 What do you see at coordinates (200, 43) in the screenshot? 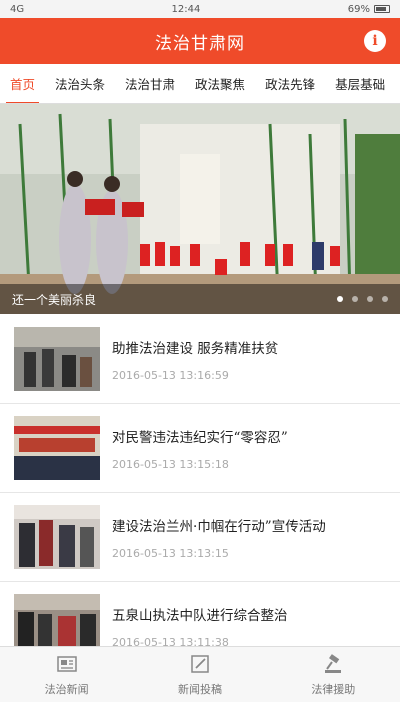
I see `app-title: 法治甘肃网` at bounding box center [200, 43].